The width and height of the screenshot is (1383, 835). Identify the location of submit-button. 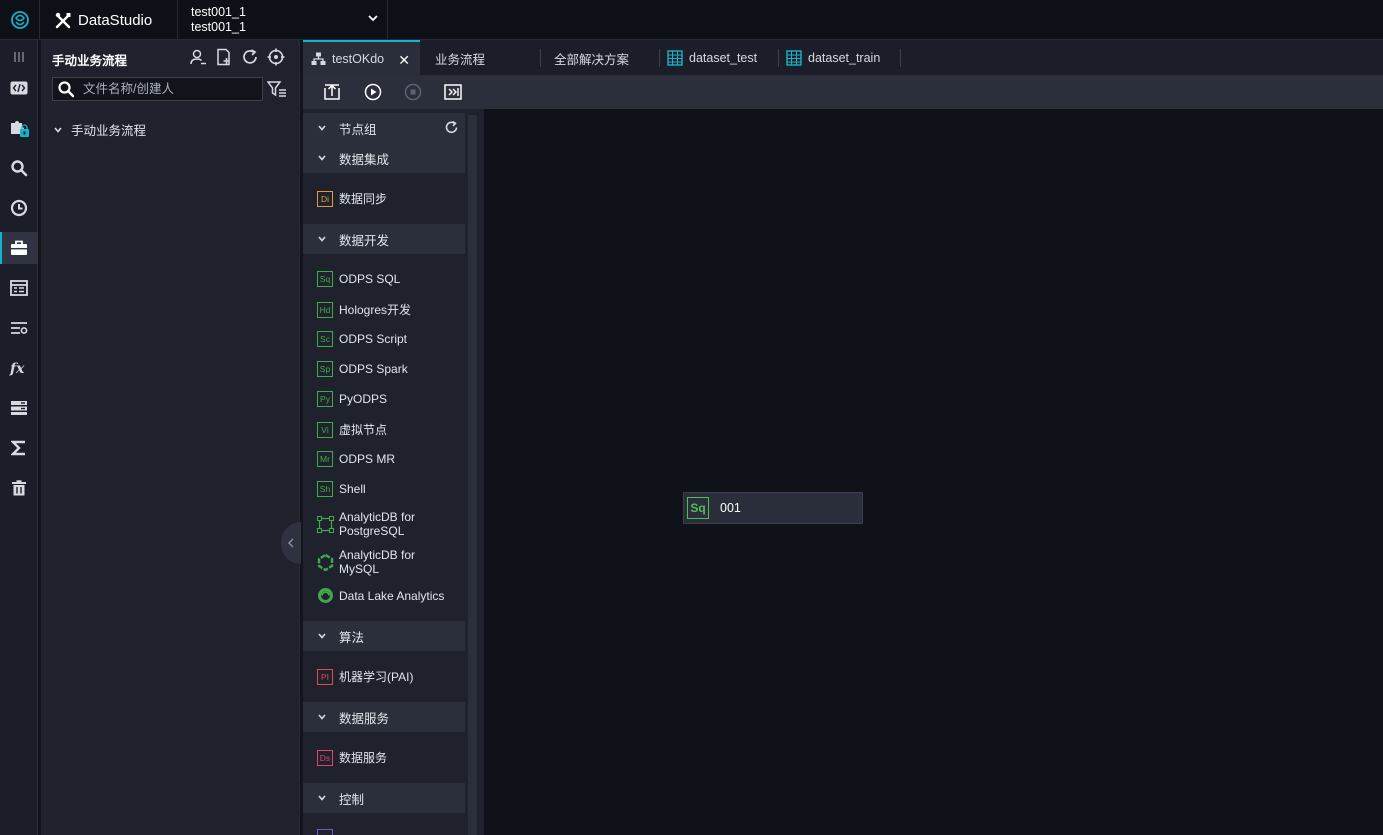
(332, 92).